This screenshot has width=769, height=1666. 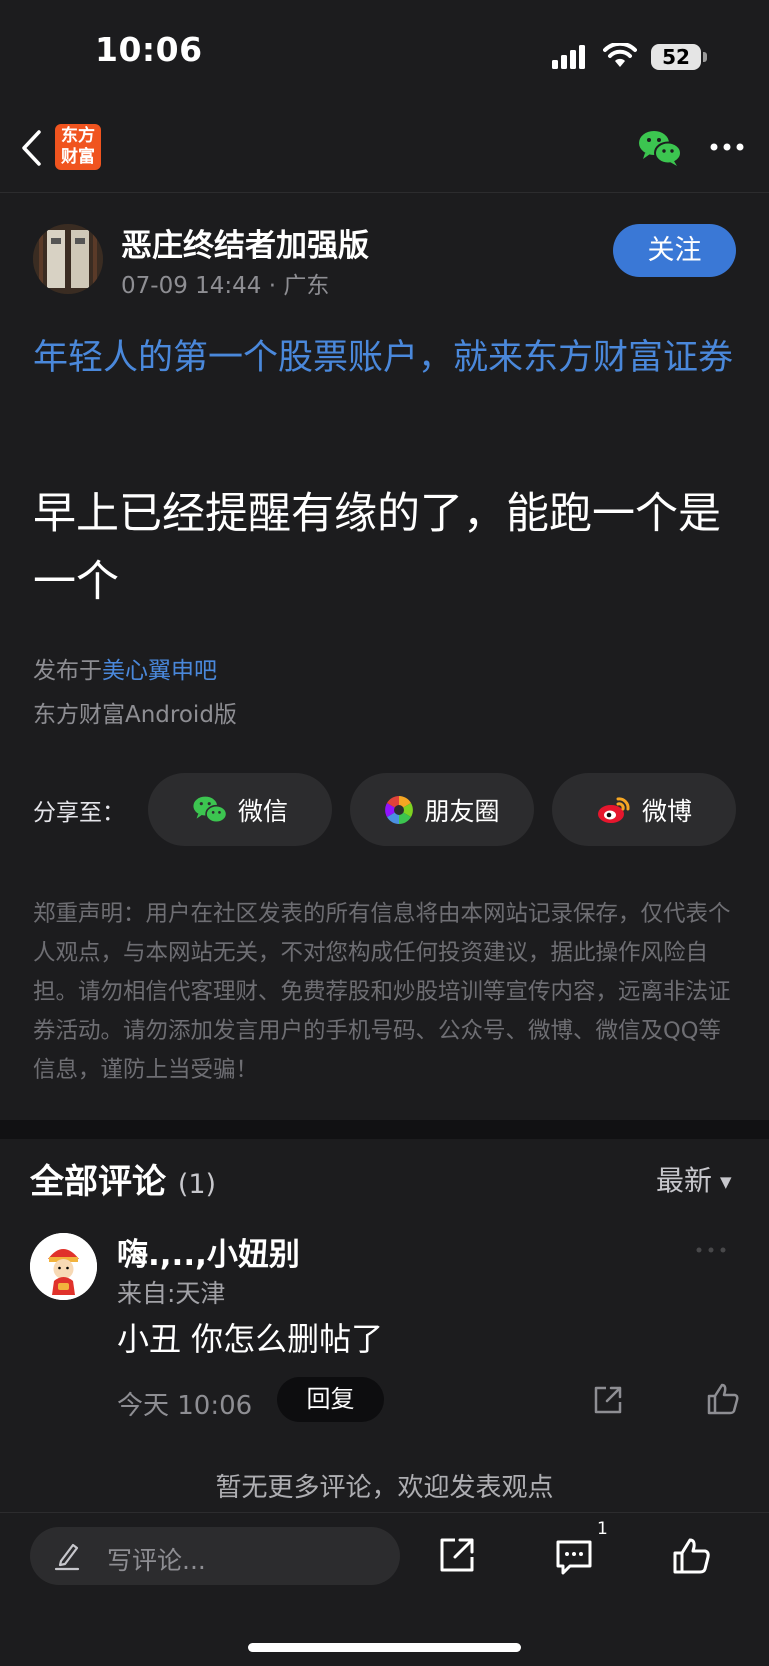 What do you see at coordinates (723, 1399) in the screenshot?
I see `comment-like-icon` at bounding box center [723, 1399].